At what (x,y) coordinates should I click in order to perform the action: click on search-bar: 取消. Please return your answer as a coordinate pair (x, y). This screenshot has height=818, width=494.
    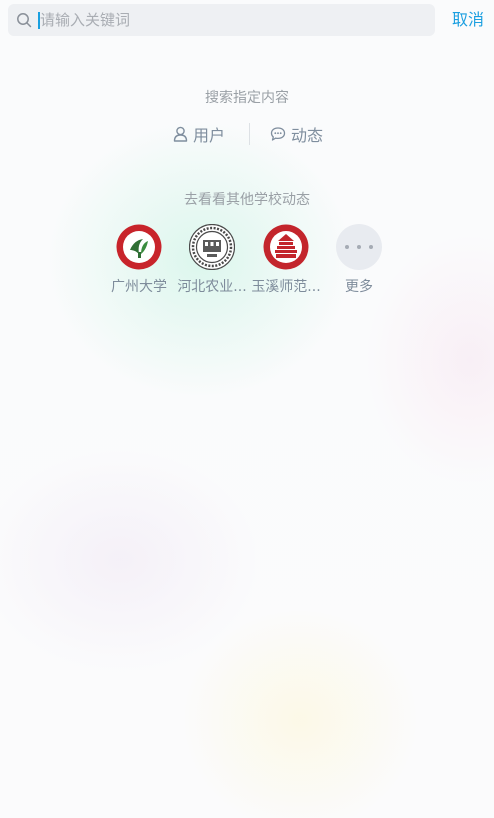
    Looking at the image, I should click on (247, 20).